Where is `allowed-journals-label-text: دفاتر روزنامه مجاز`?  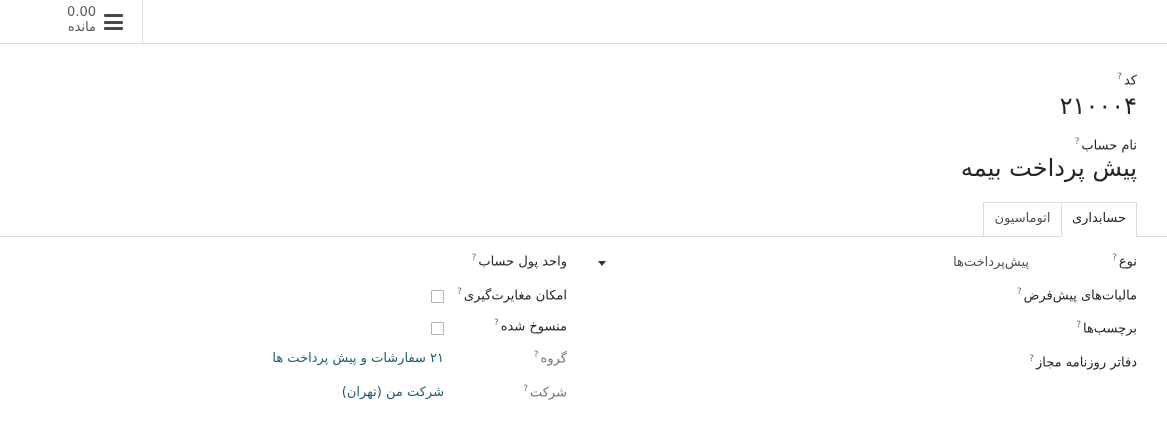
allowed-journals-label-text: دفاتر روزنامه مجاز is located at coordinates (1086, 363).